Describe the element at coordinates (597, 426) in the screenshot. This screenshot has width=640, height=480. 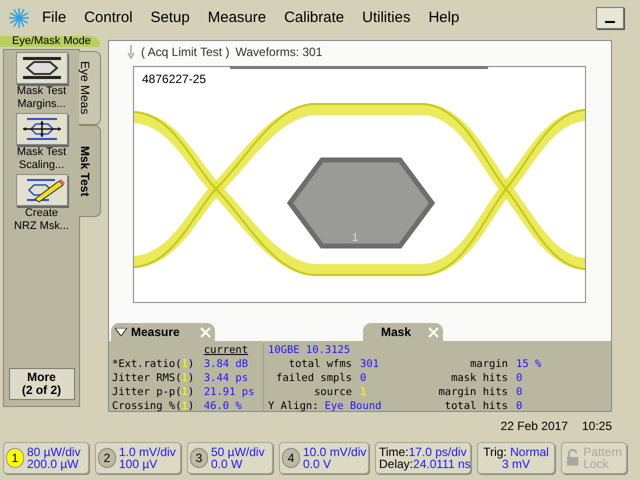
I see `time: 10:25` at that location.